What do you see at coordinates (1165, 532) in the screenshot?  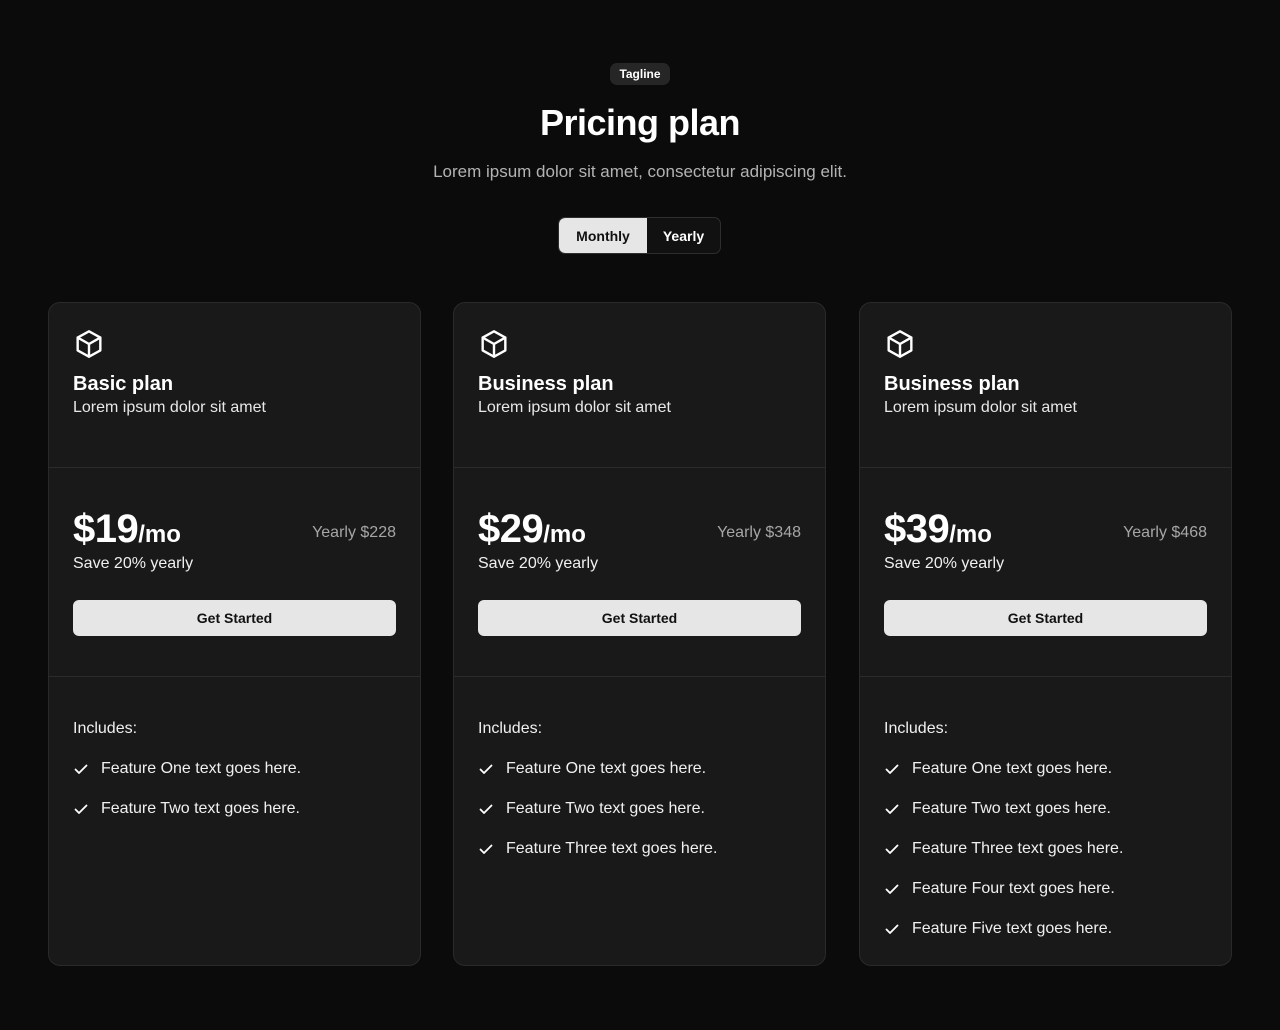 I see `yearly-price: Yearly $468` at bounding box center [1165, 532].